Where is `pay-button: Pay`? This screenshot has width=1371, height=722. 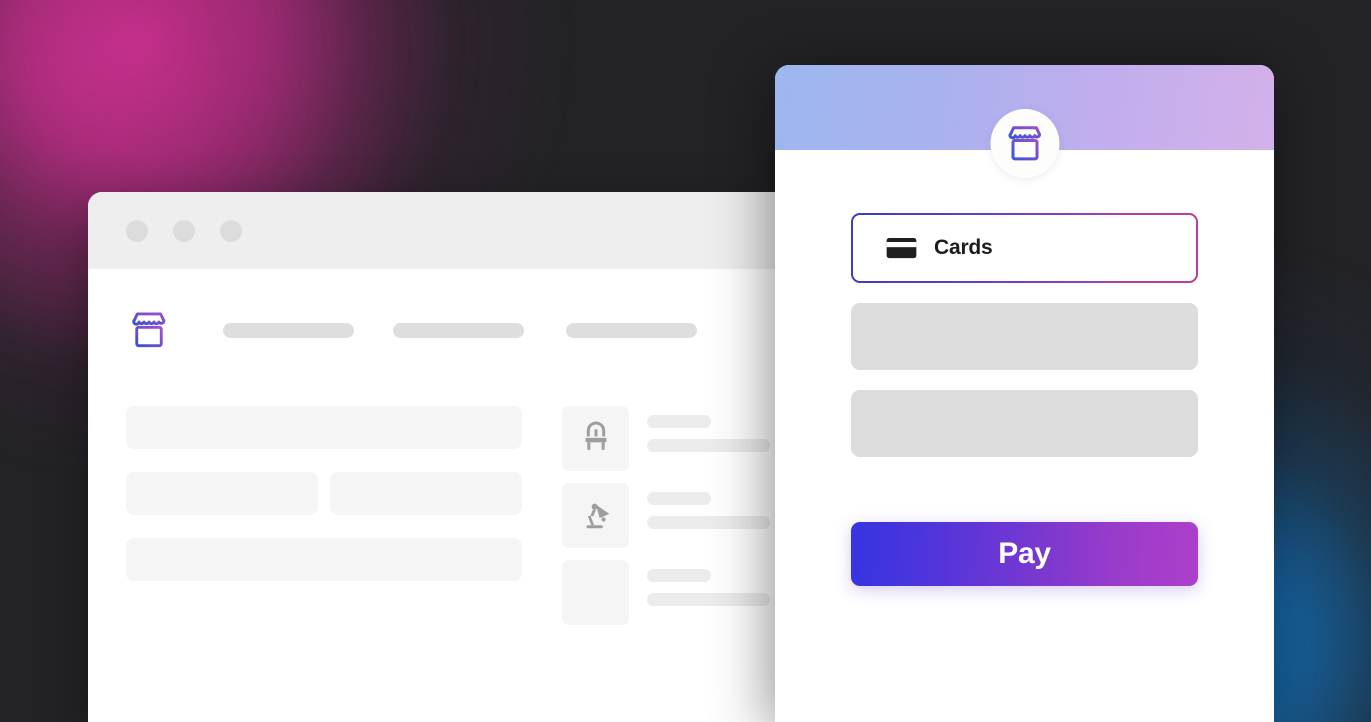
pay-button: Pay is located at coordinates (1024, 554).